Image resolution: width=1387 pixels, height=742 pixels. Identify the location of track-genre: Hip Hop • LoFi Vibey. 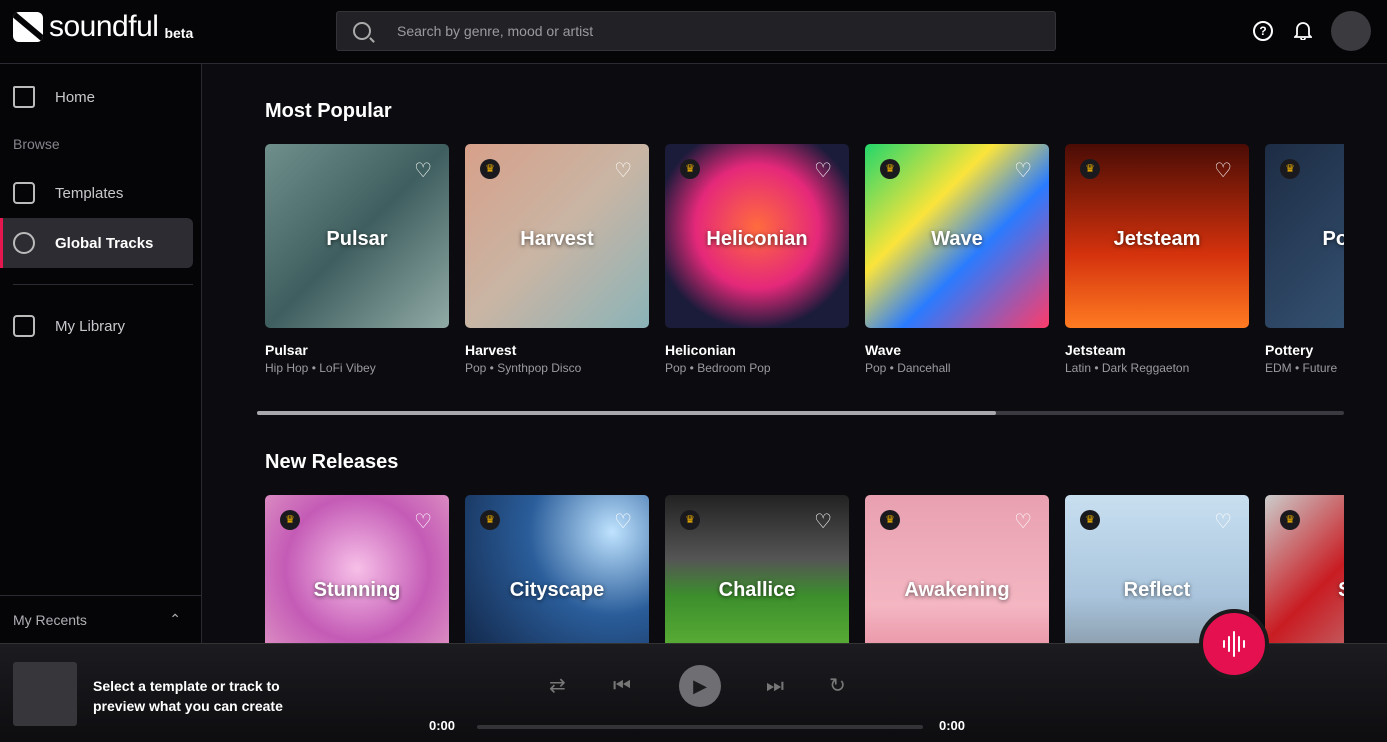
(320, 368).